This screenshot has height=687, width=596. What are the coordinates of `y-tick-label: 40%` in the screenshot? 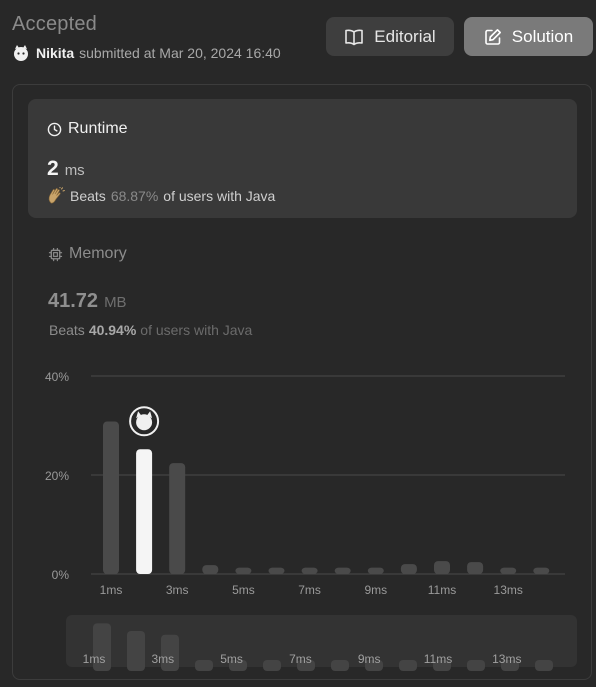 It's located at (57, 377).